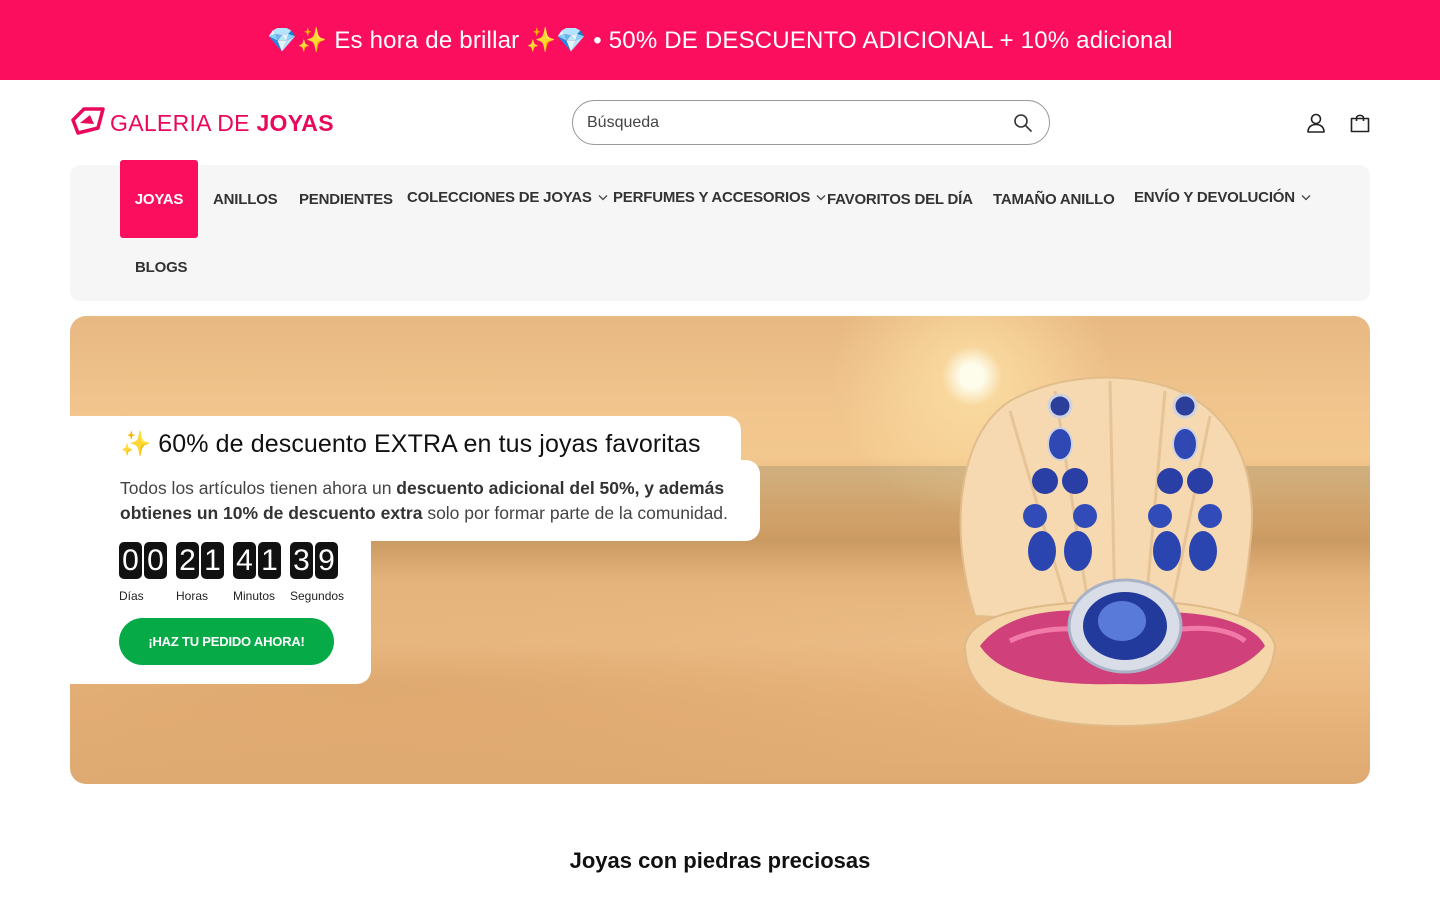 The image size is (1440, 900). I want to click on countdown-seconds: 3 9 Segundos, so click(317, 572).